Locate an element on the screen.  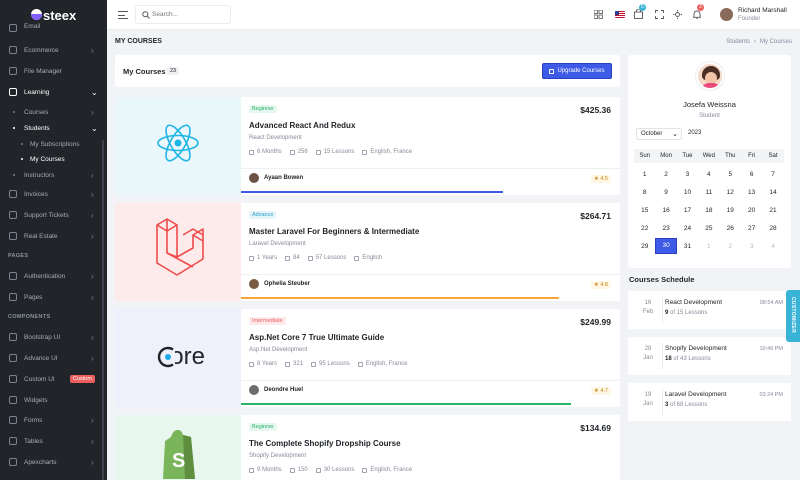
calendar-day: 18 is located at coordinates (708, 210).